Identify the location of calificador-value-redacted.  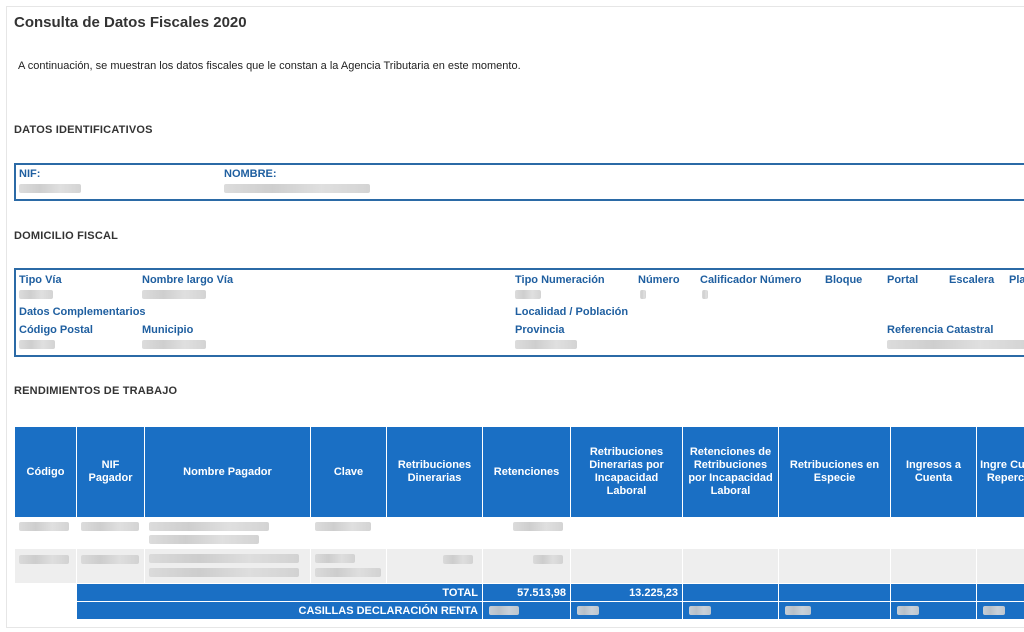
(705, 294).